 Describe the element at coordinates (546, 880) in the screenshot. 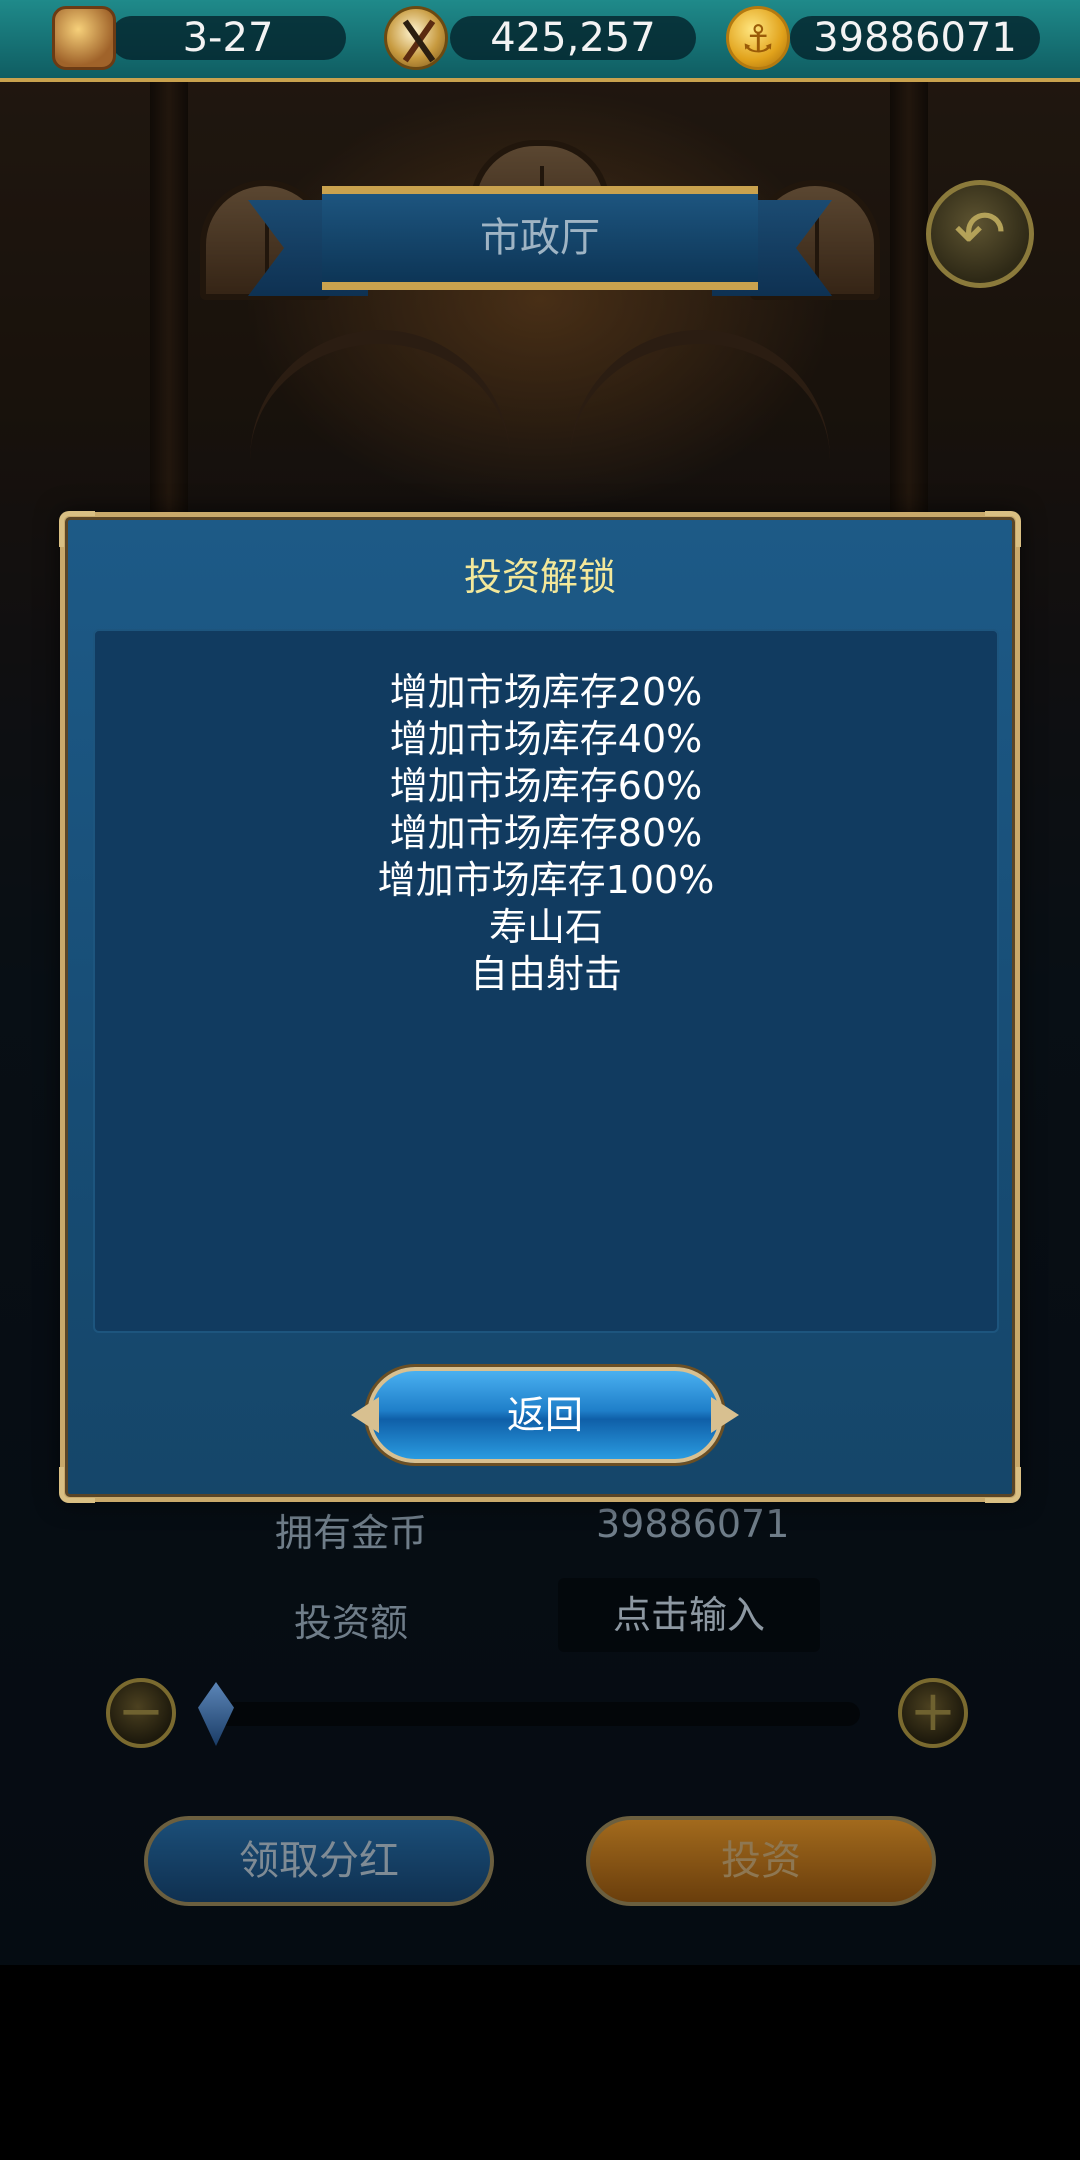

I see `list-item: 增加市场库存100%` at that location.